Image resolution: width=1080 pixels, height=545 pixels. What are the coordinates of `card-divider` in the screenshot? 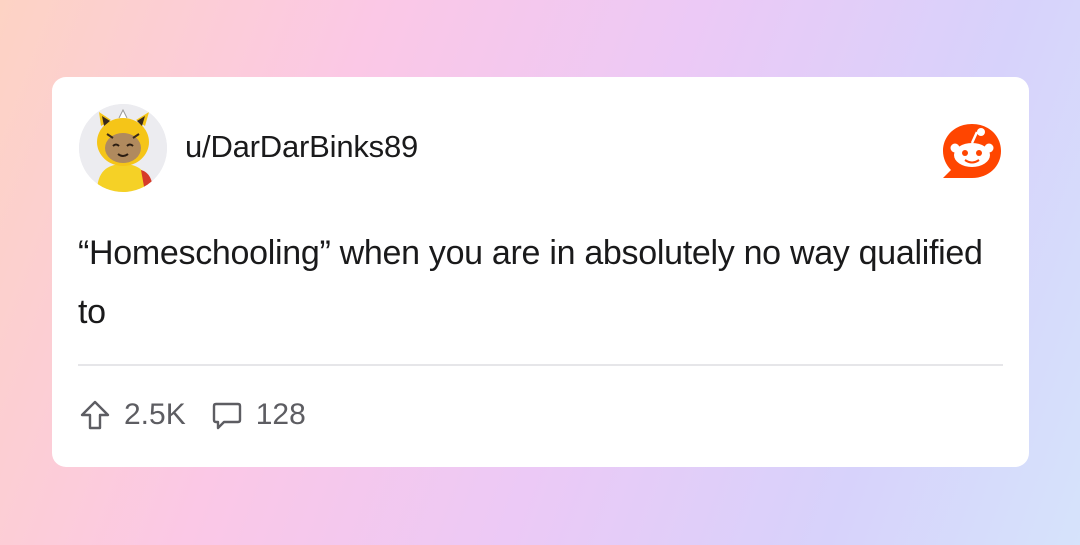 It's located at (540, 365).